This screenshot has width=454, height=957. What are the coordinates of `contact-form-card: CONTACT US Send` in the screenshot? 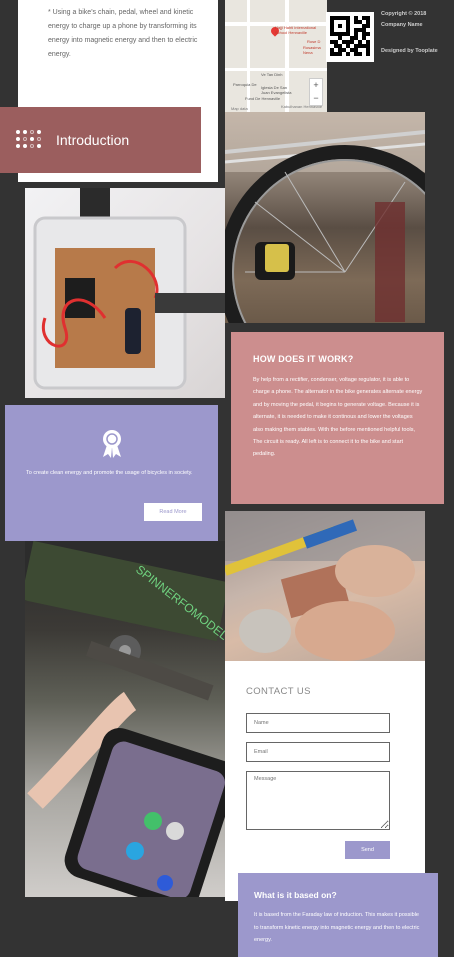 It's located at (325, 781).